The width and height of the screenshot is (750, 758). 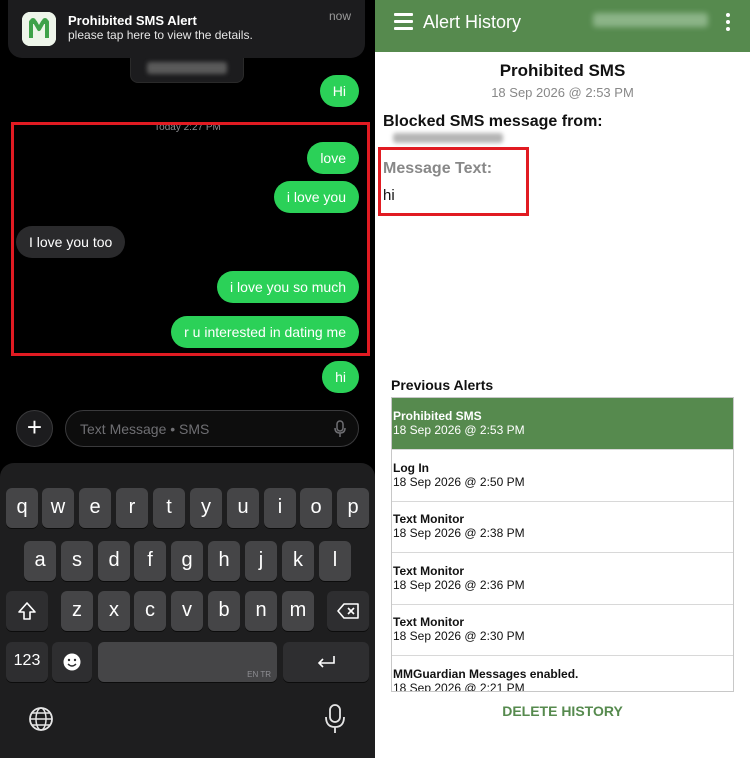 What do you see at coordinates (403, 21) in the screenshot?
I see `menu-icon` at bounding box center [403, 21].